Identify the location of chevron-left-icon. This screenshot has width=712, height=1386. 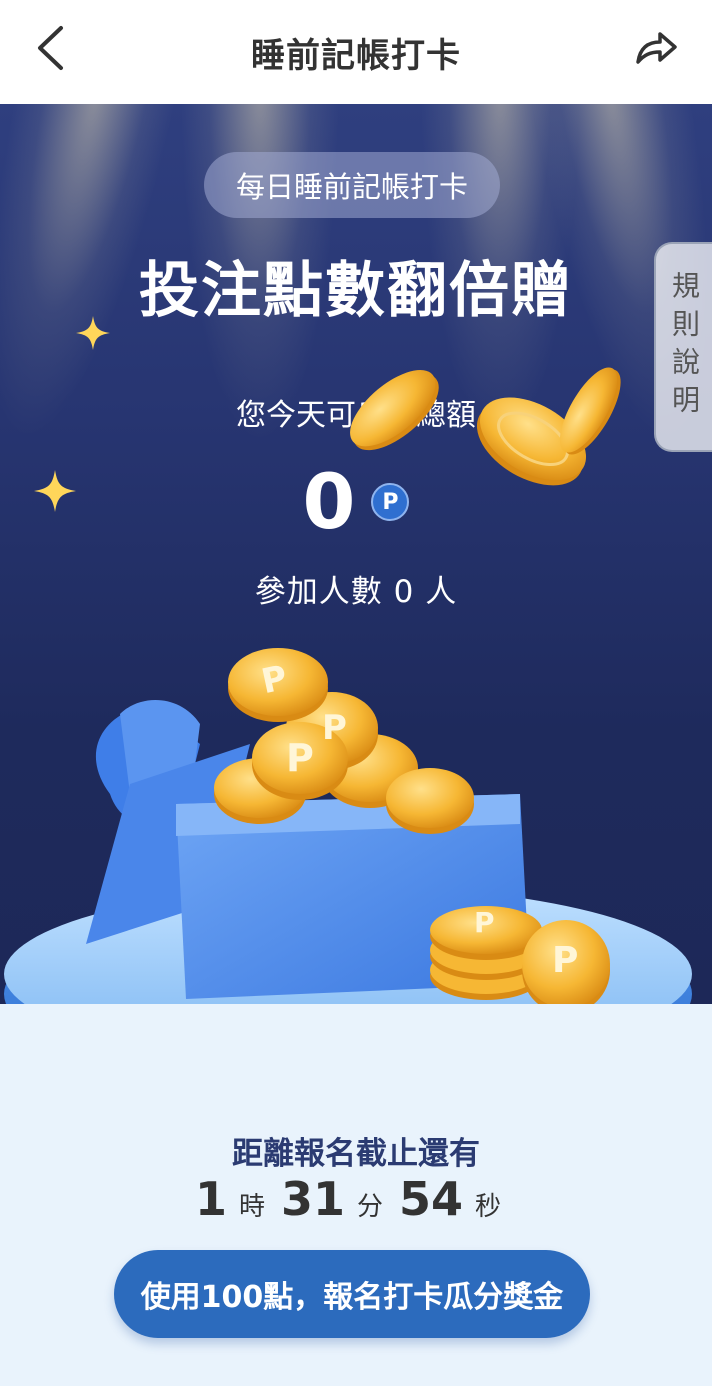
(50, 48).